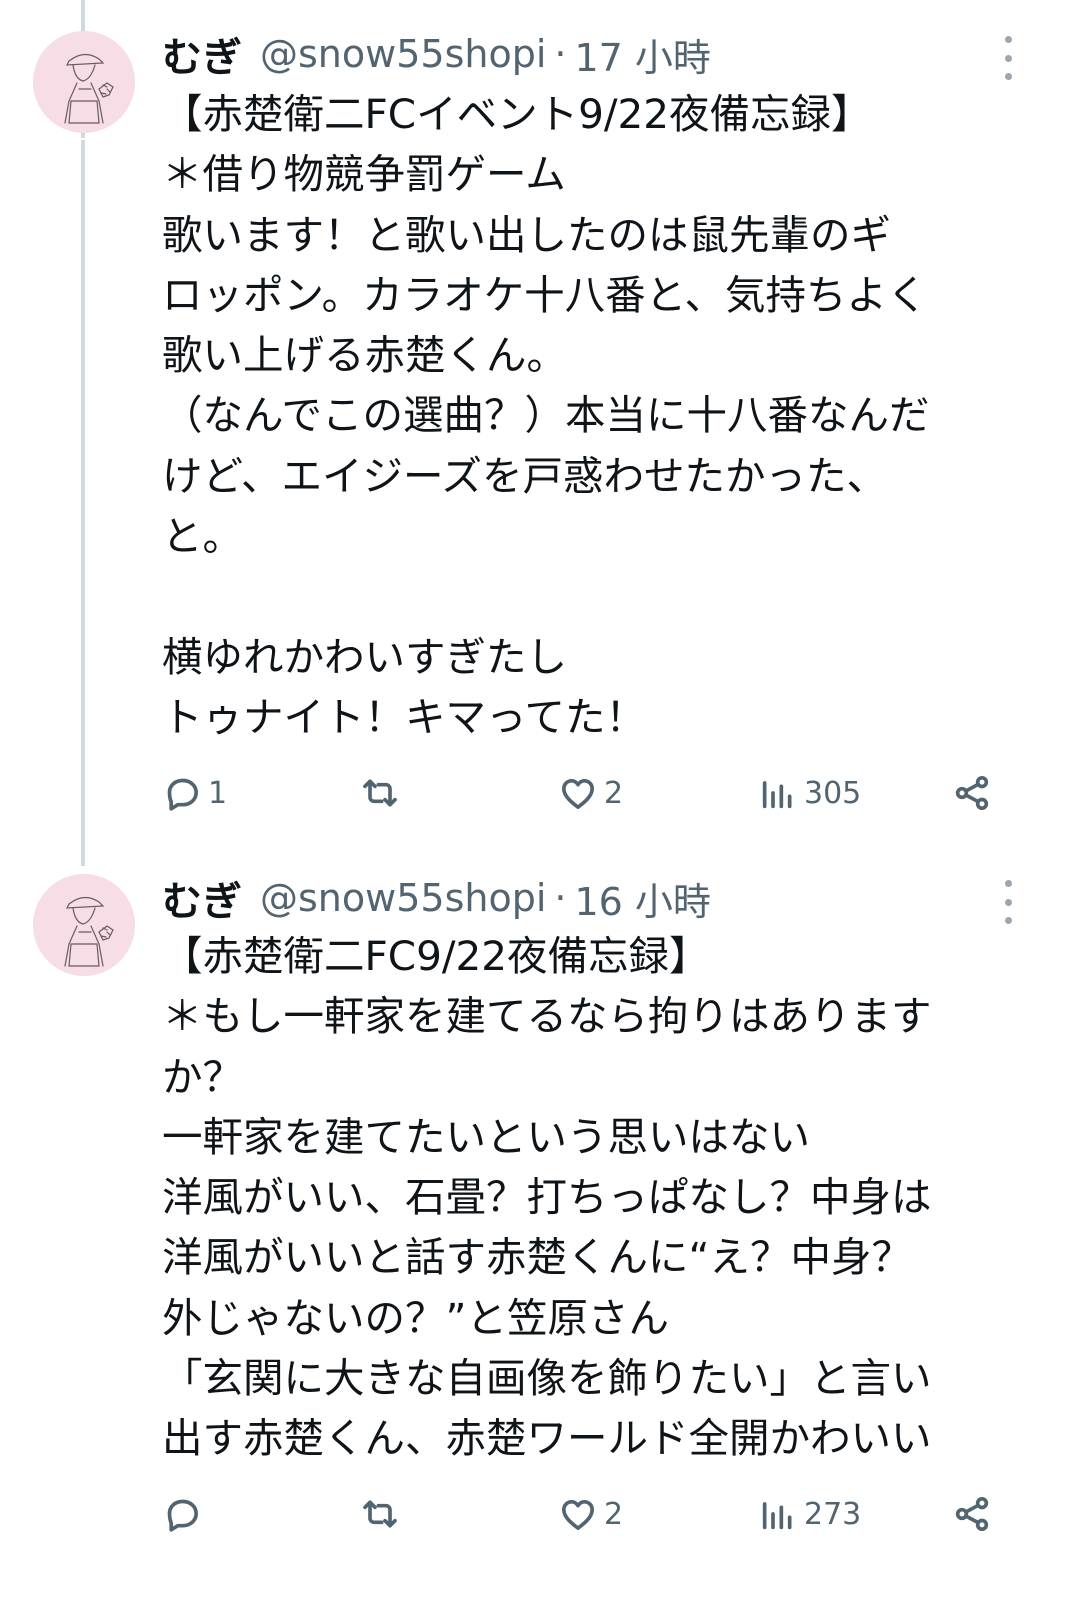  What do you see at coordinates (364, 656) in the screenshot?
I see `tweet-text-line: 横ゆれかわいすぎたし` at bounding box center [364, 656].